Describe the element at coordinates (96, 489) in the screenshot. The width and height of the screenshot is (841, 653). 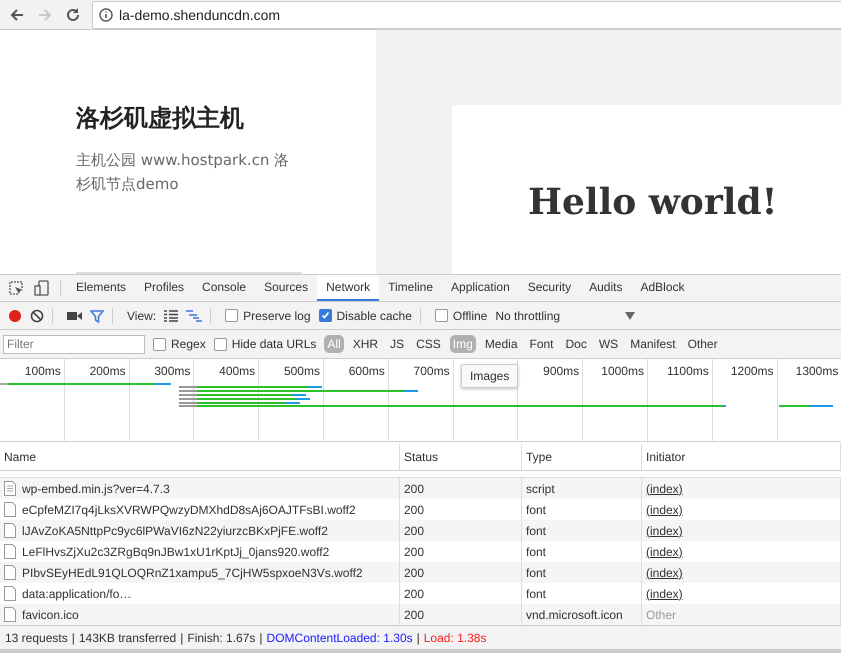
I see `file-name: wp-embed.min.js?ver=4.7.3` at that location.